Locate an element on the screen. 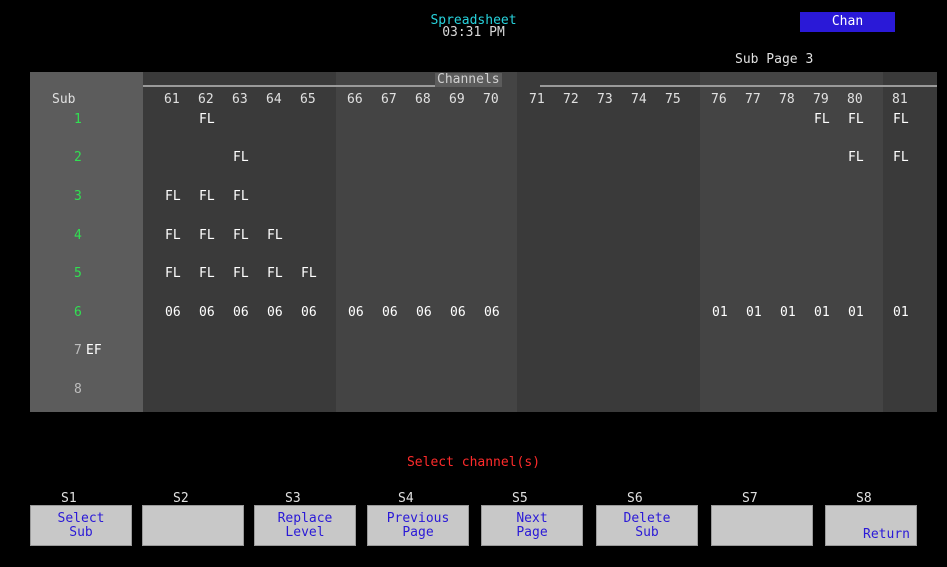  channel-header-72: 72 is located at coordinates (571, 100).